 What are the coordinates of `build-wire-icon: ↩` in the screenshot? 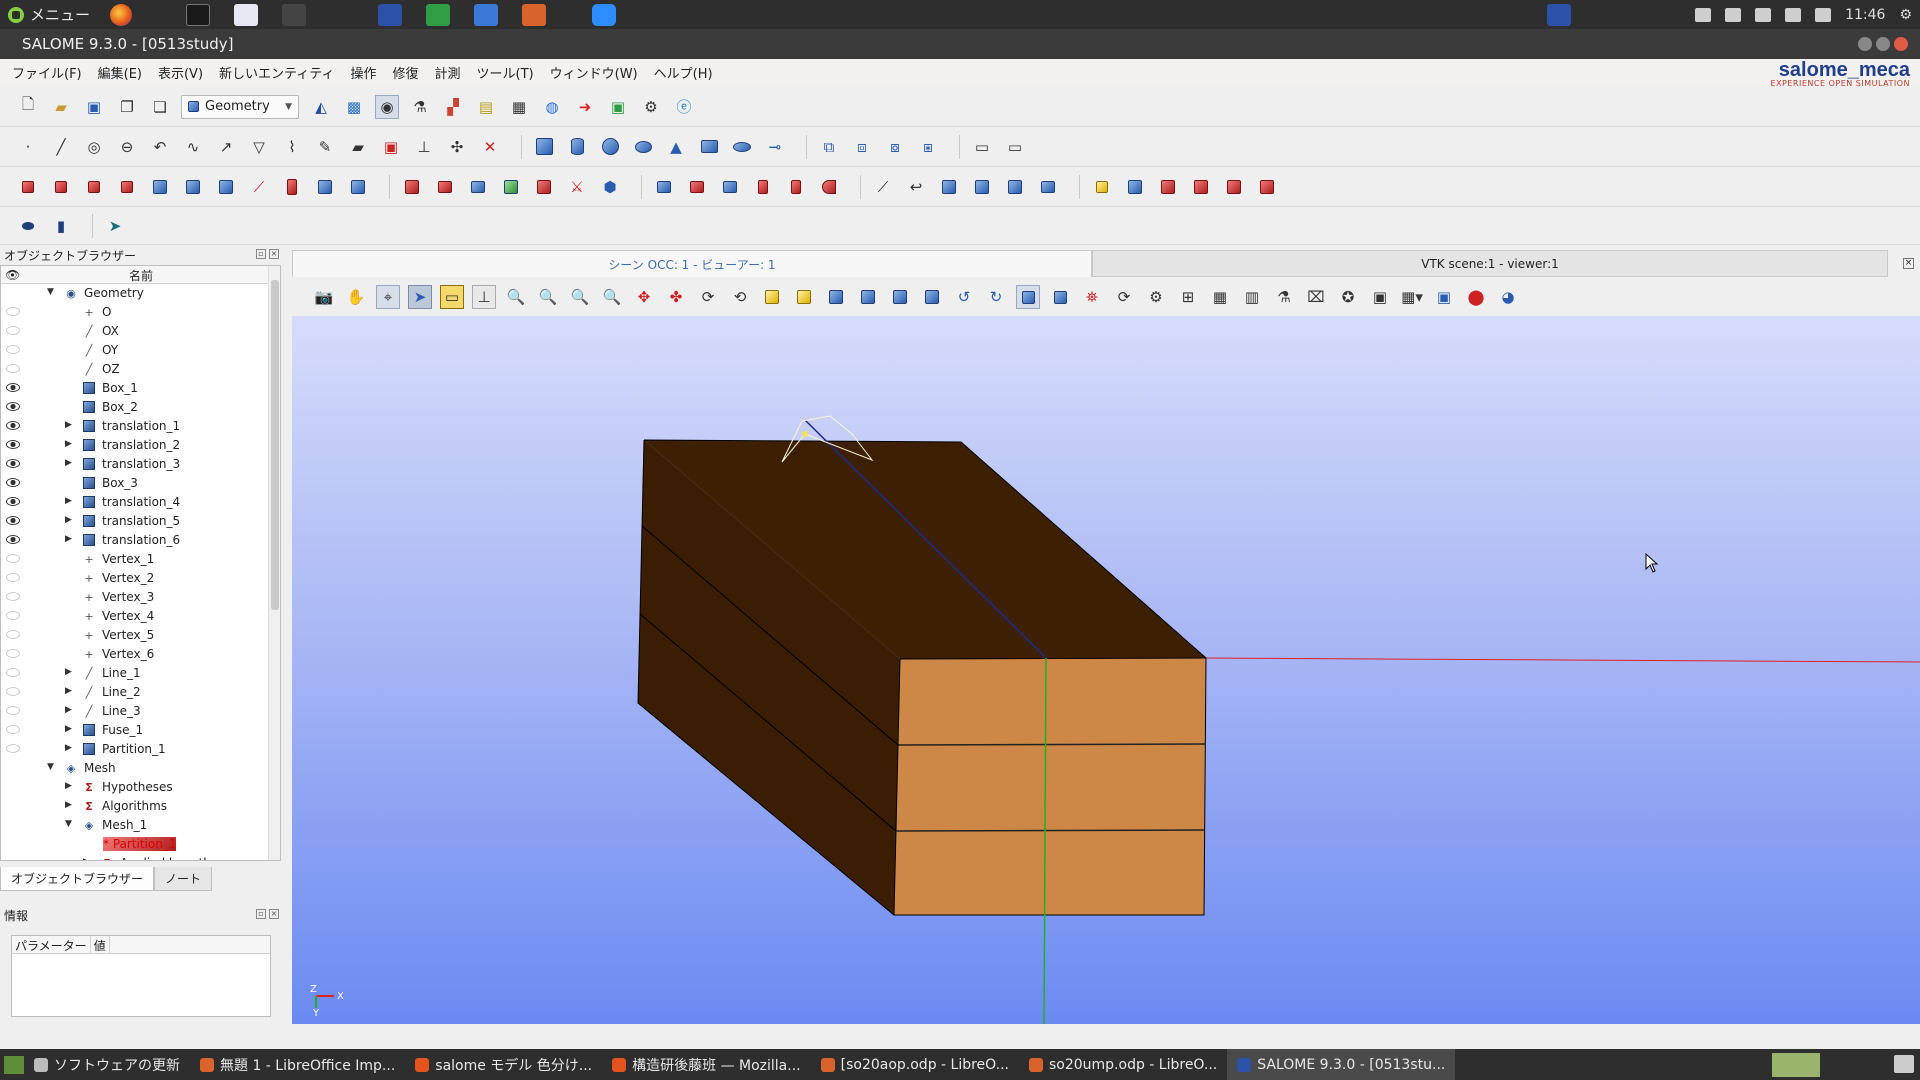 It's located at (916, 187).